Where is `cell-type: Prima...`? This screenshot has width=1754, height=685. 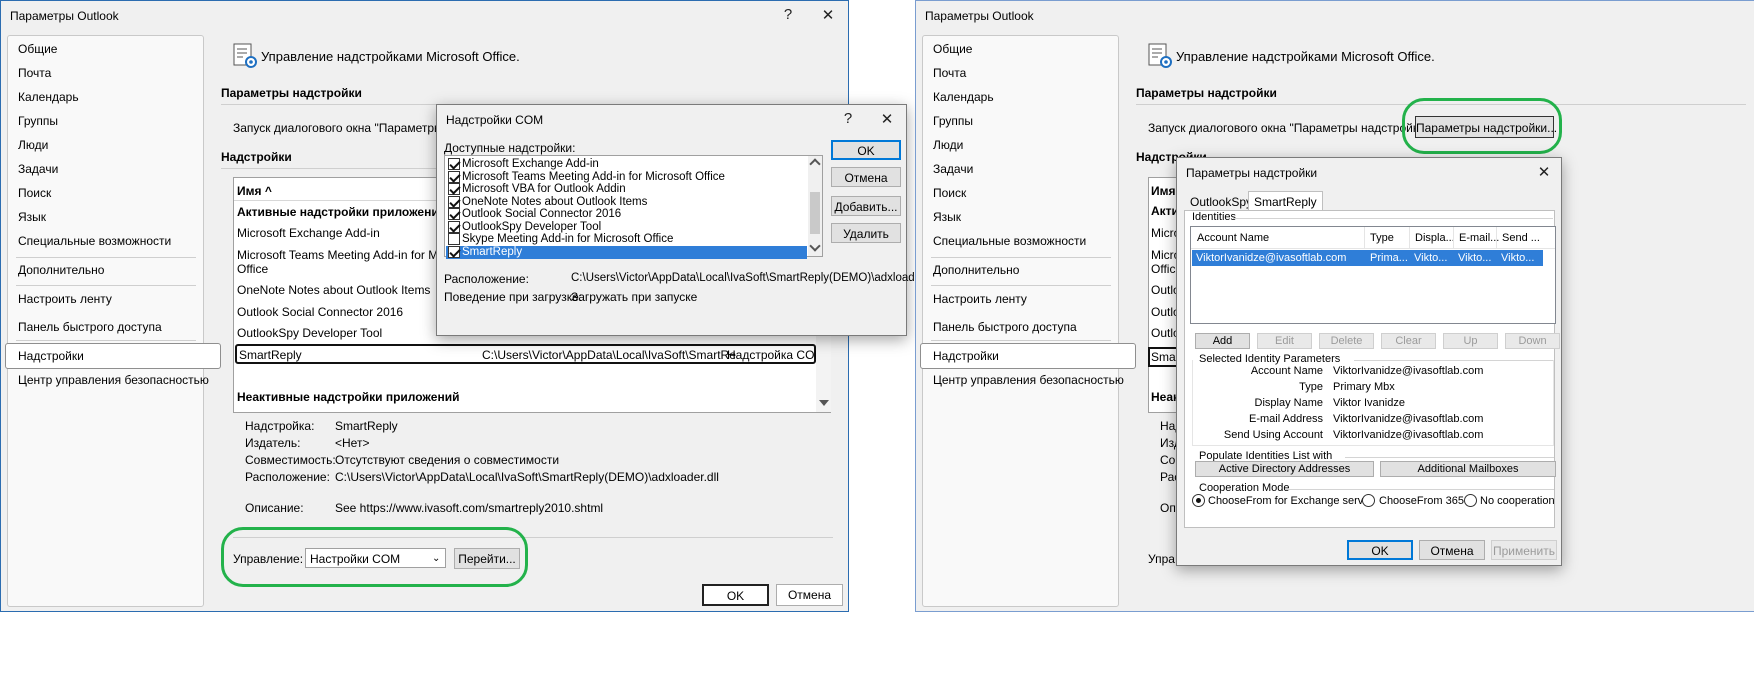
cell-type: Prima... is located at coordinates (1389, 258).